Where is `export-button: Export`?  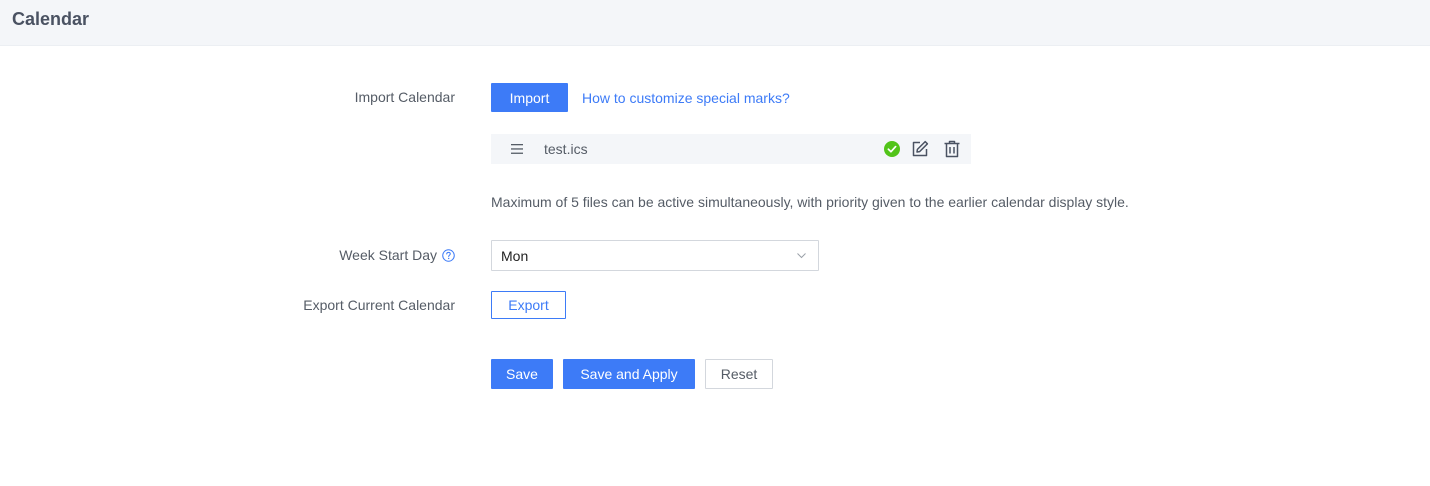 export-button: Export is located at coordinates (528, 305).